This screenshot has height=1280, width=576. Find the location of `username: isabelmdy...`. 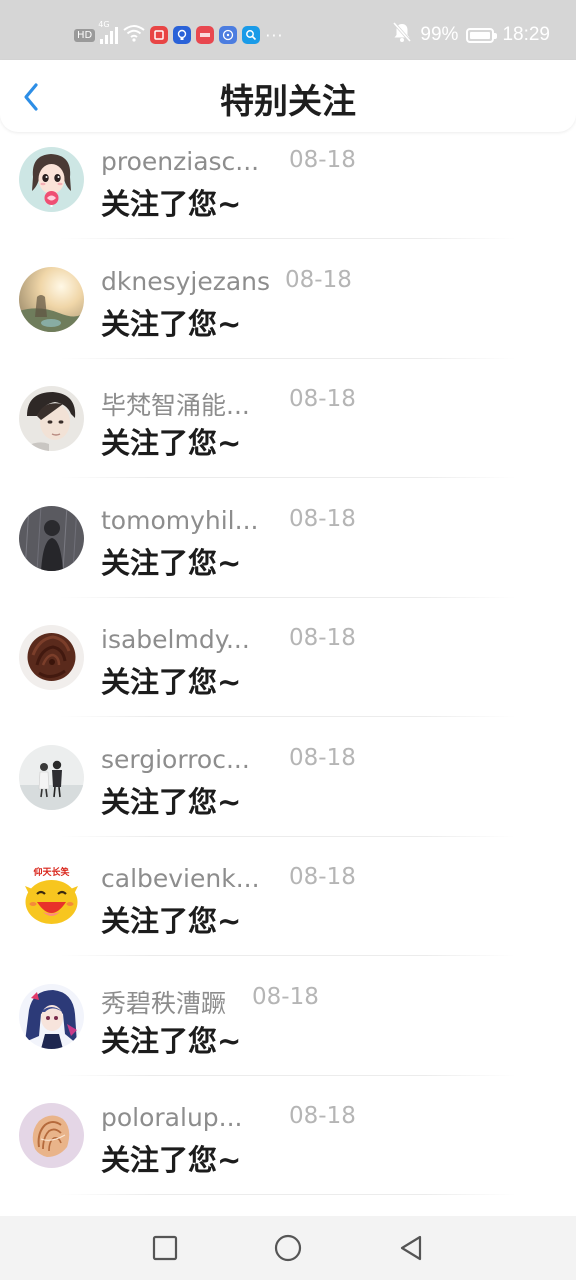

username: isabelmdy... is located at coordinates (175, 639).